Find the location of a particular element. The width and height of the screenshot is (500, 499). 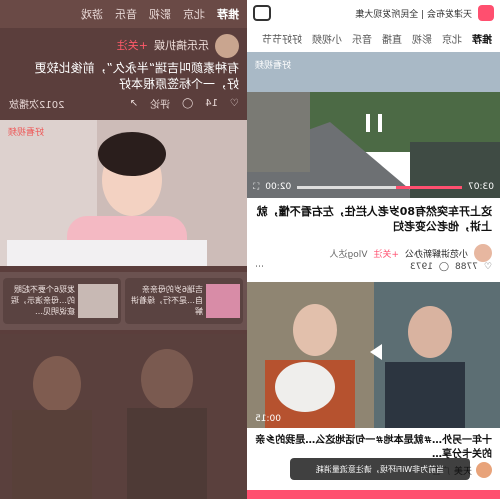

mini-card-2-thumb is located at coordinates (98, 301).